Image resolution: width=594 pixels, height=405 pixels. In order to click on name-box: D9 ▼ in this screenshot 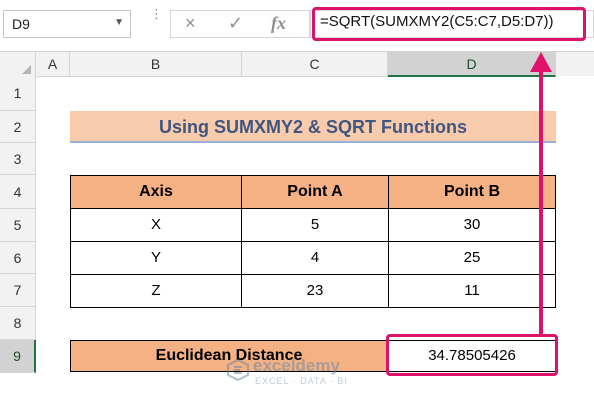, I will do `click(67, 24)`.